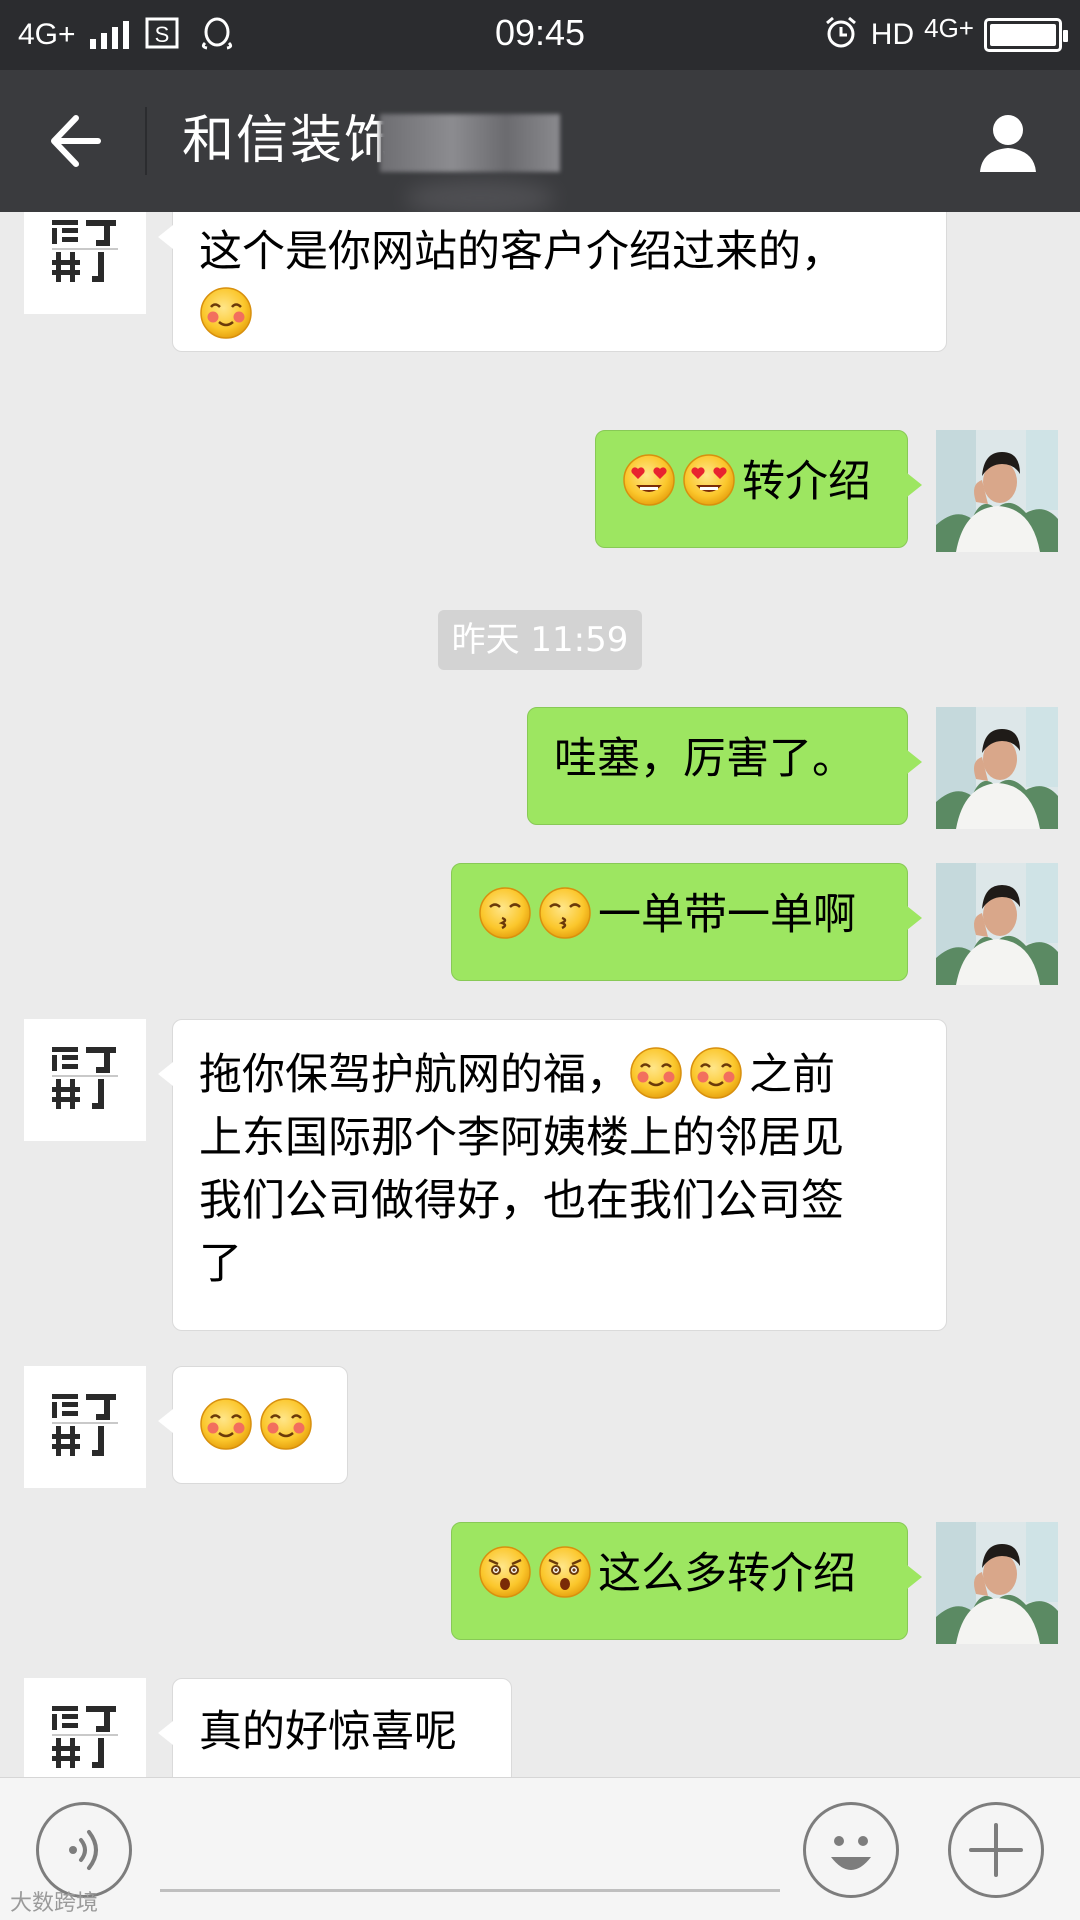 The height and width of the screenshot is (1920, 1080). I want to click on emoji-icon, so click(851, 1853).